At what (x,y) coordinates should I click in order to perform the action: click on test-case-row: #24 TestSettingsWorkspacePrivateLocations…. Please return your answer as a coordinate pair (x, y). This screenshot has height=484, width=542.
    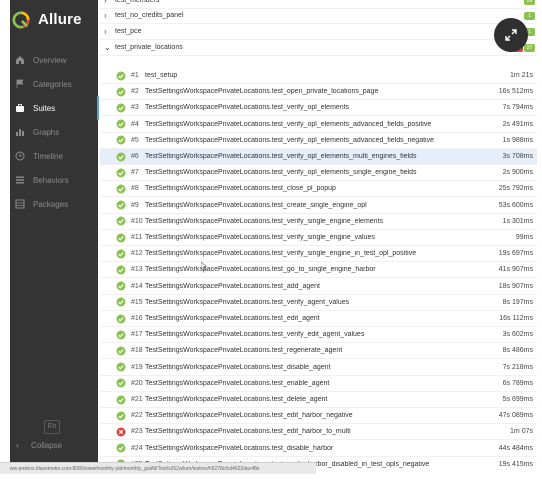
    Looking at the image, I should click on (318, 449).